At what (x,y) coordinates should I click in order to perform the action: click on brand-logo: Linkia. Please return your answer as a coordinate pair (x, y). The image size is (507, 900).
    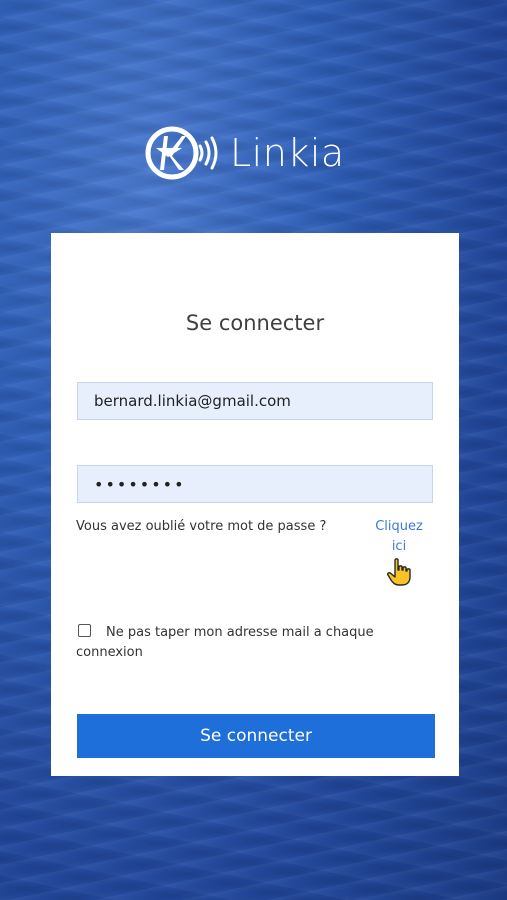
    Looking at the image, I should click on (258, 153).